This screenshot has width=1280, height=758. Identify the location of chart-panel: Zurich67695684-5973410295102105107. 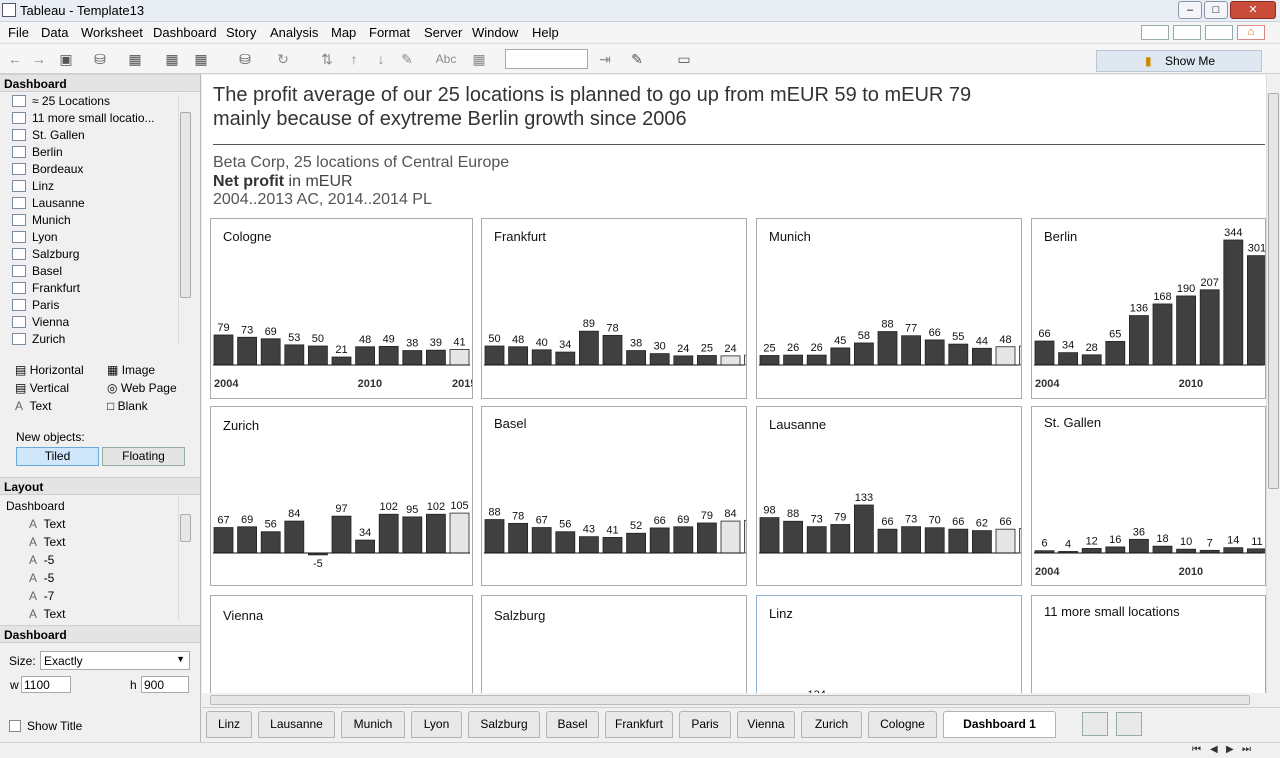
(341, 496).